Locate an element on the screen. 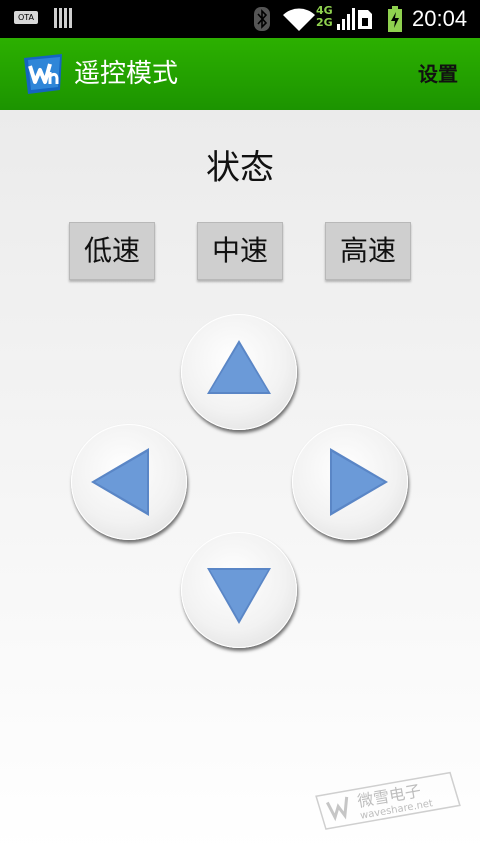 This screenshot has width=480, height=854. settings-button: 设置 is located at coordinates (438, 74).